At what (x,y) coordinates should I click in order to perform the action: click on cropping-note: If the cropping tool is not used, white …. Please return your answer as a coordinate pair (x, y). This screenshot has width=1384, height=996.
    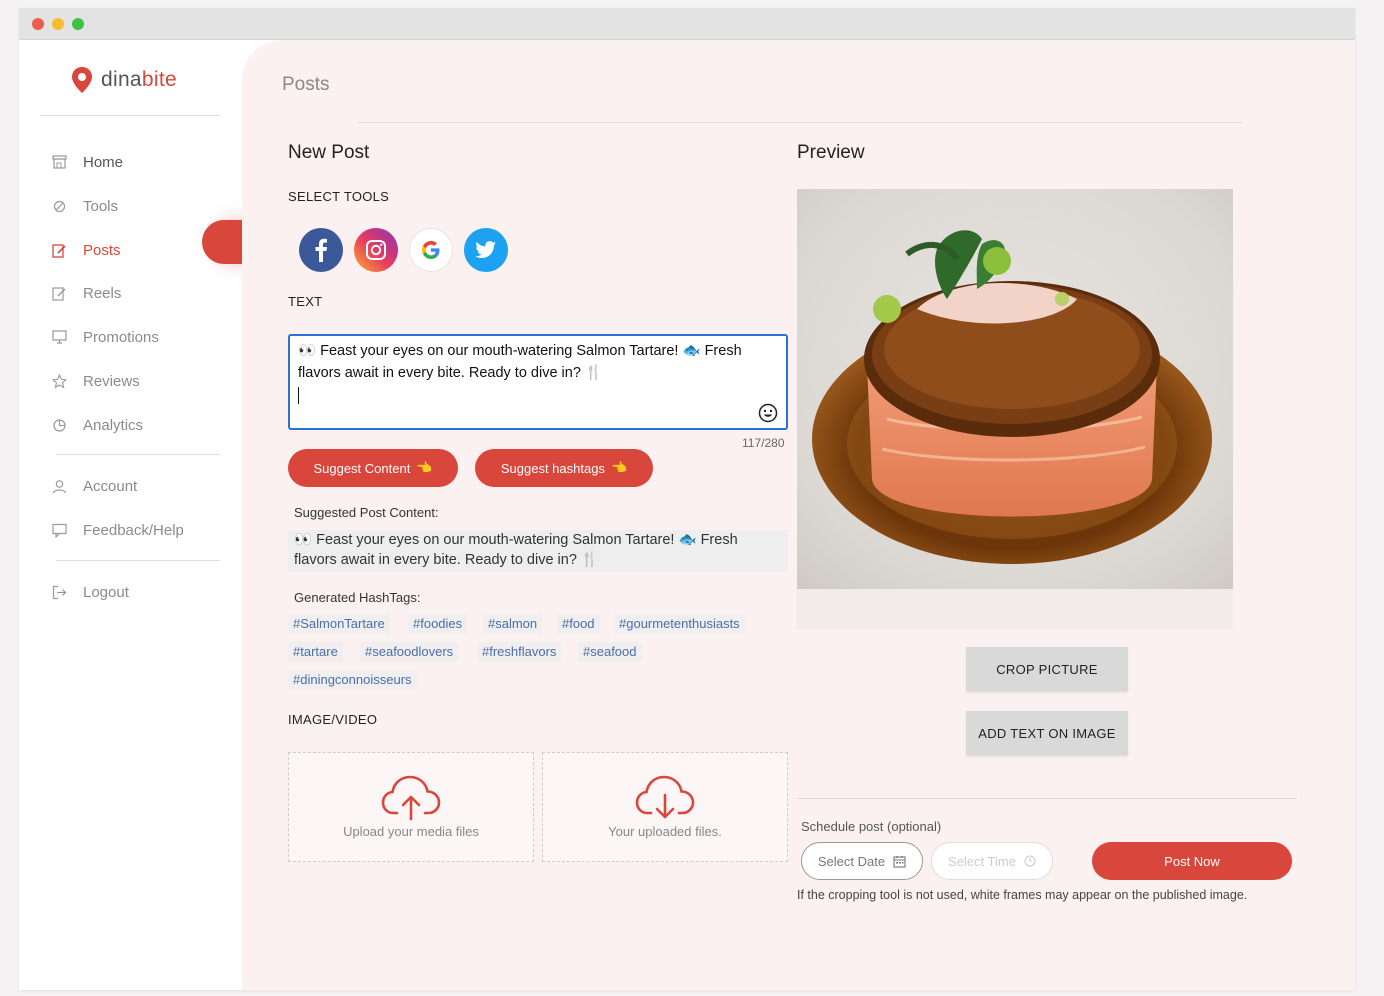
    Looking at the image, I should click on (1022, 895).